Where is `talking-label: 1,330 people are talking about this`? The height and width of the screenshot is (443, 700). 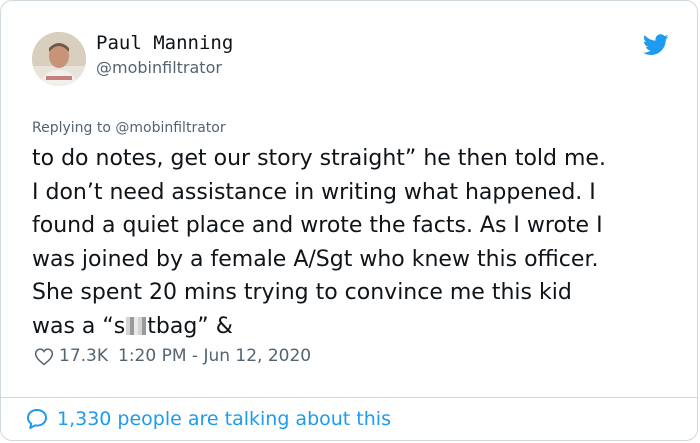
talking-label: 1,330 people are talking about this is located at coordinates (224, 419).